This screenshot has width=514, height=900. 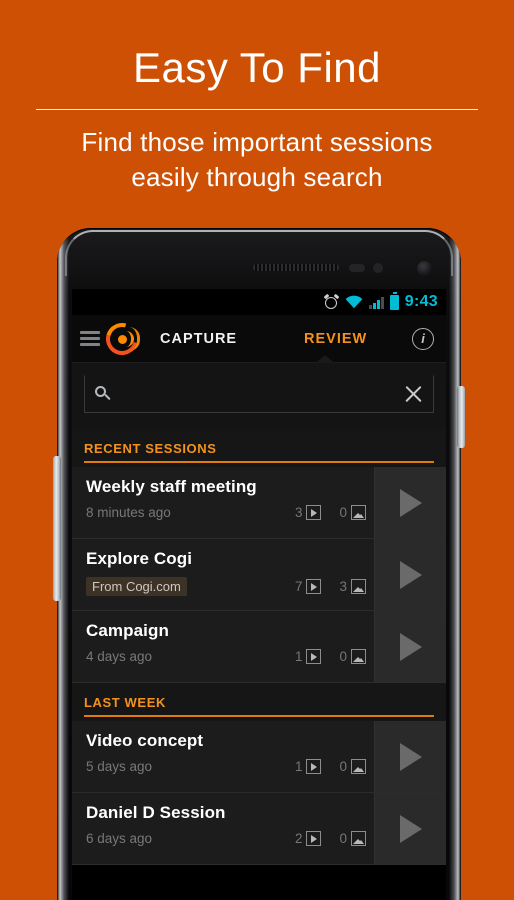 What do you see at coordinates (145, 740) in the screenshot?
I see `session-title: Video concept` at bounding box center [145, 740].